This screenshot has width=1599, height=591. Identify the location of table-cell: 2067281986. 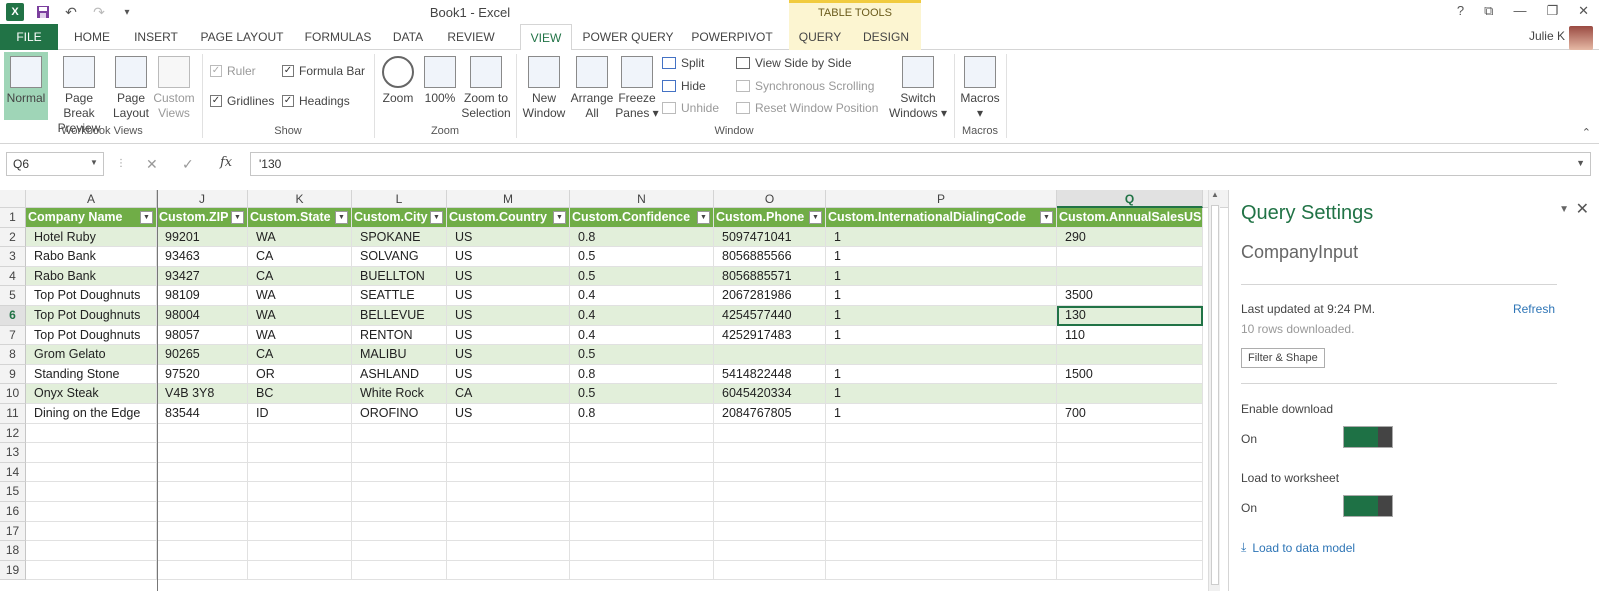
(770, 296).